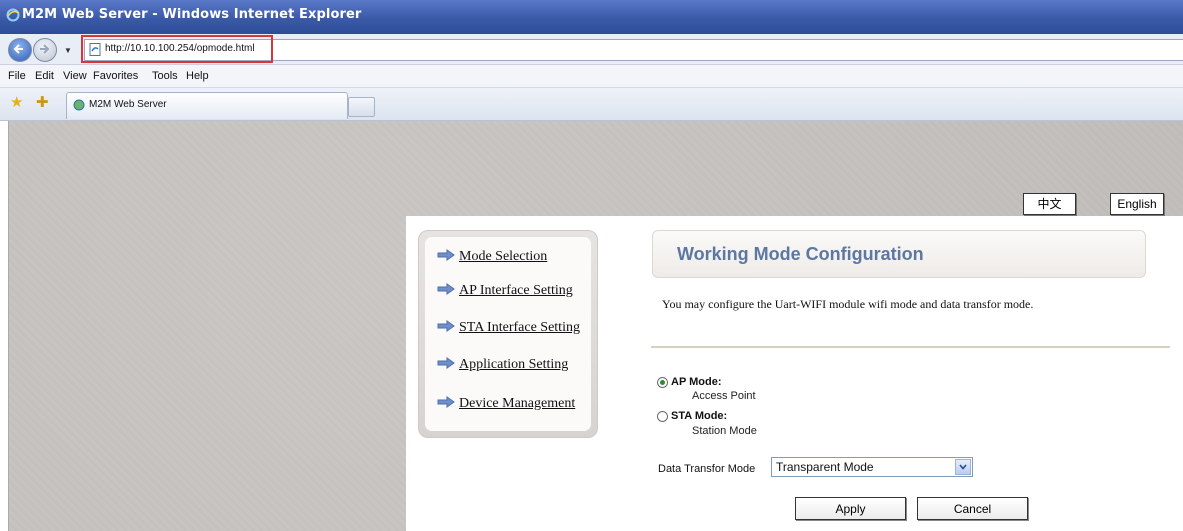  I want to click on back-arrow-icon, so click(18, 49).